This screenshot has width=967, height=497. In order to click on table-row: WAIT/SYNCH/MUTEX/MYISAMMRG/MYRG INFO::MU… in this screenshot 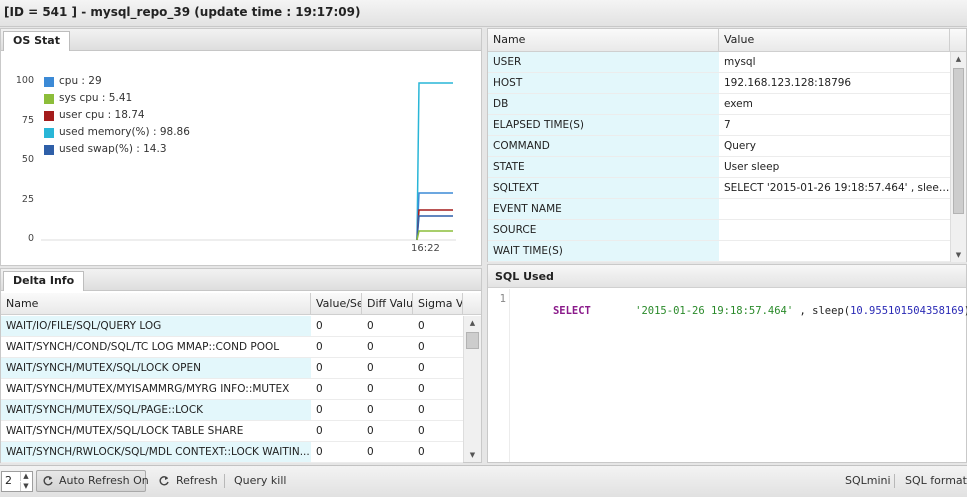, I will do `click(232, 389)`.